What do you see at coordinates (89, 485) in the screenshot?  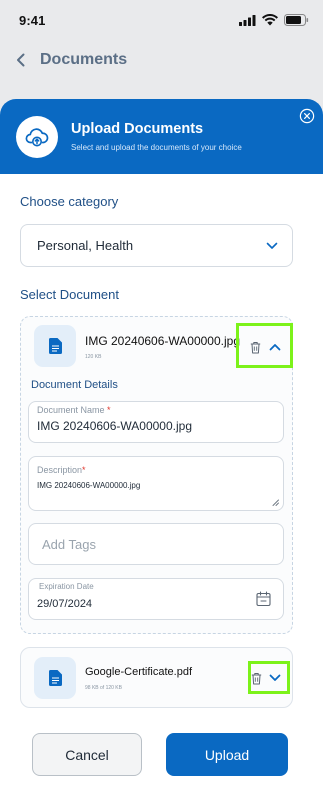 I see `description-value: IMG 20240606-WA00000.jpg` at bounding box center [89, 485].